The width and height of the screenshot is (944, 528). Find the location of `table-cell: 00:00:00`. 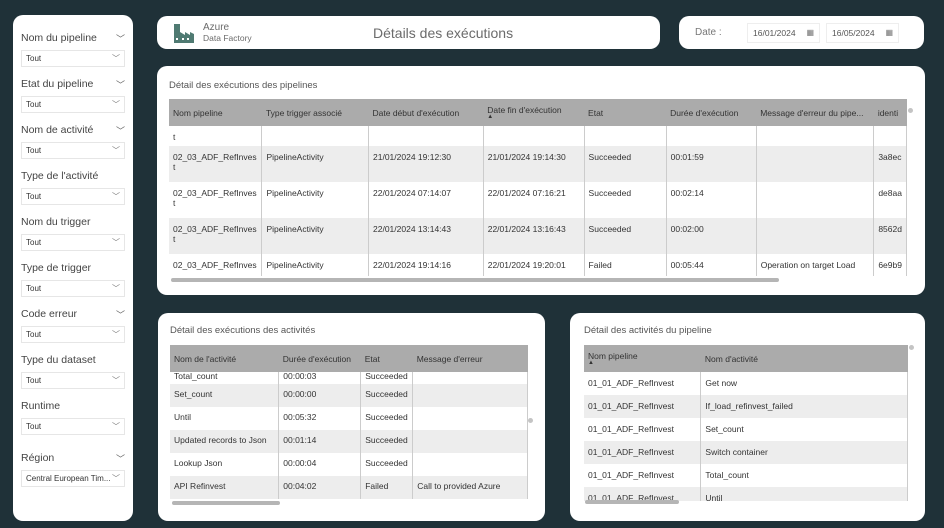

table-cell: 00:00:00 is located at coordinates (320, 395).